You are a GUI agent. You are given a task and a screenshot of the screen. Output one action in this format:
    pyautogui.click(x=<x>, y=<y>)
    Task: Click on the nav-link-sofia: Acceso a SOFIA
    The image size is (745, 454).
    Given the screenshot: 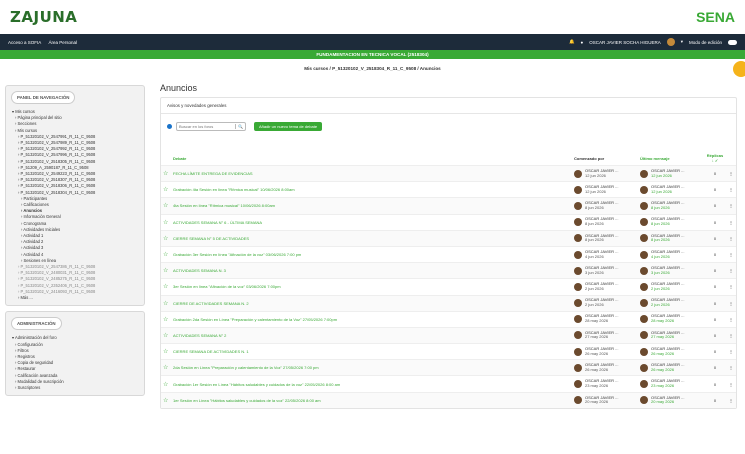 What is the action you would take?
    pyautogui.click(x=24, y=42)
    